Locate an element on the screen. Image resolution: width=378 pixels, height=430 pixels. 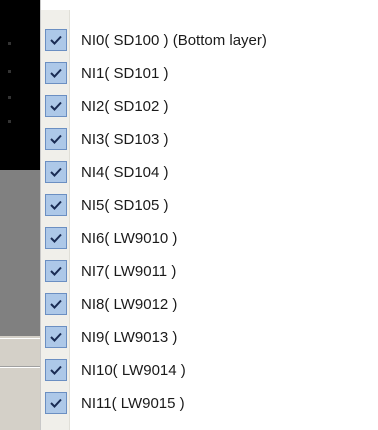
menu-item-ni8: NI8( LW9012 ) is located at coordinates (209, 305).